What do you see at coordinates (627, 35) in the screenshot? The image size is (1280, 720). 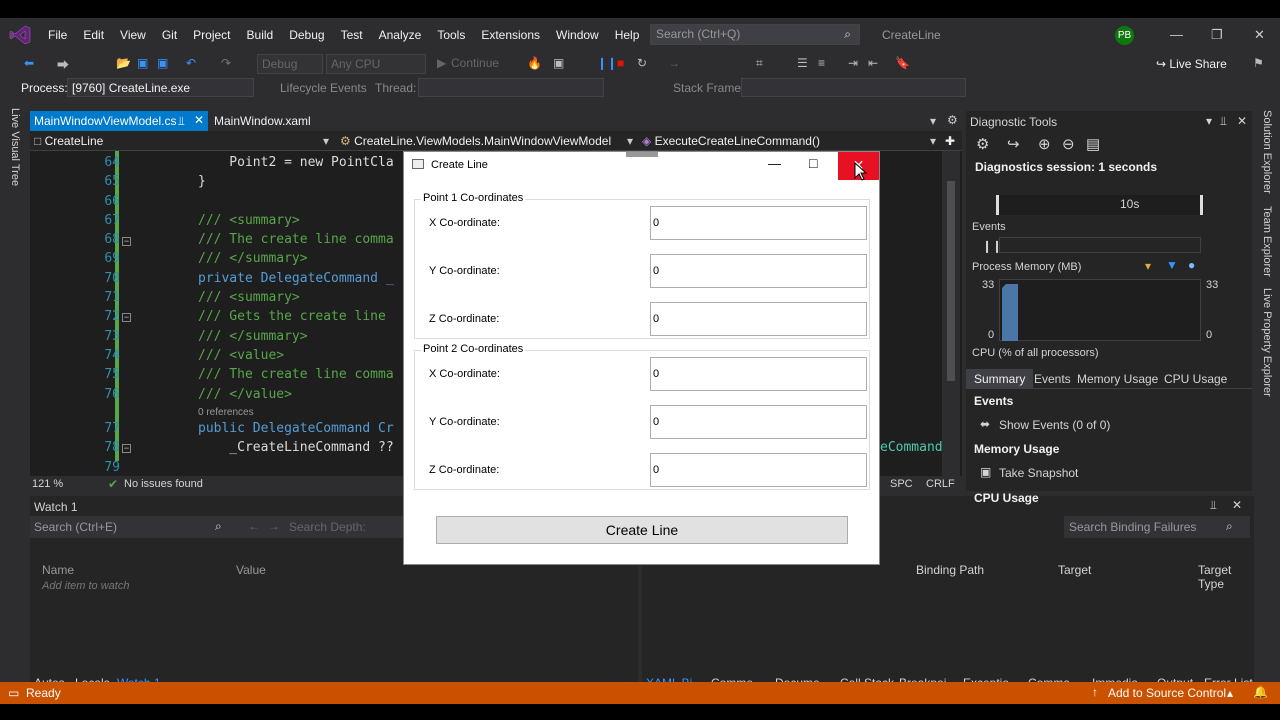 I see `menu-help: Help` at bounding box center [627, 35].